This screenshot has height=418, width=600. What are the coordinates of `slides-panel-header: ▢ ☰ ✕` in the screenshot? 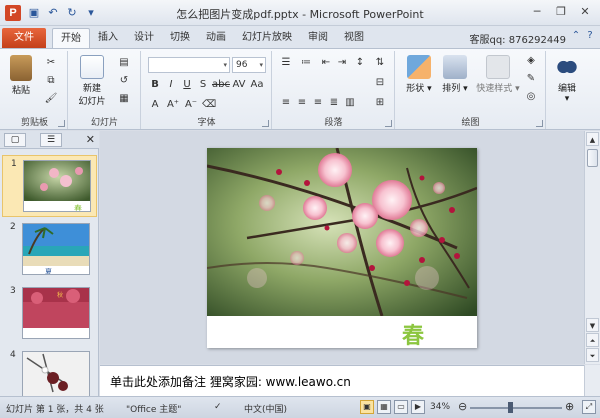 It's located at (49, 140).